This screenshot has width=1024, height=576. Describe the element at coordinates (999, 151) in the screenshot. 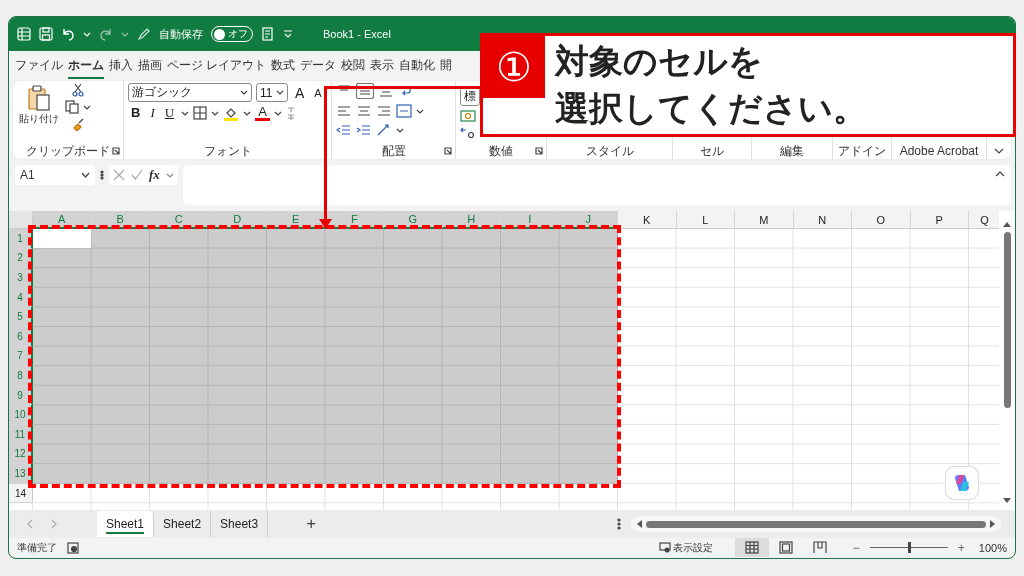

I see `collapse-ribbon-icon` at that location.